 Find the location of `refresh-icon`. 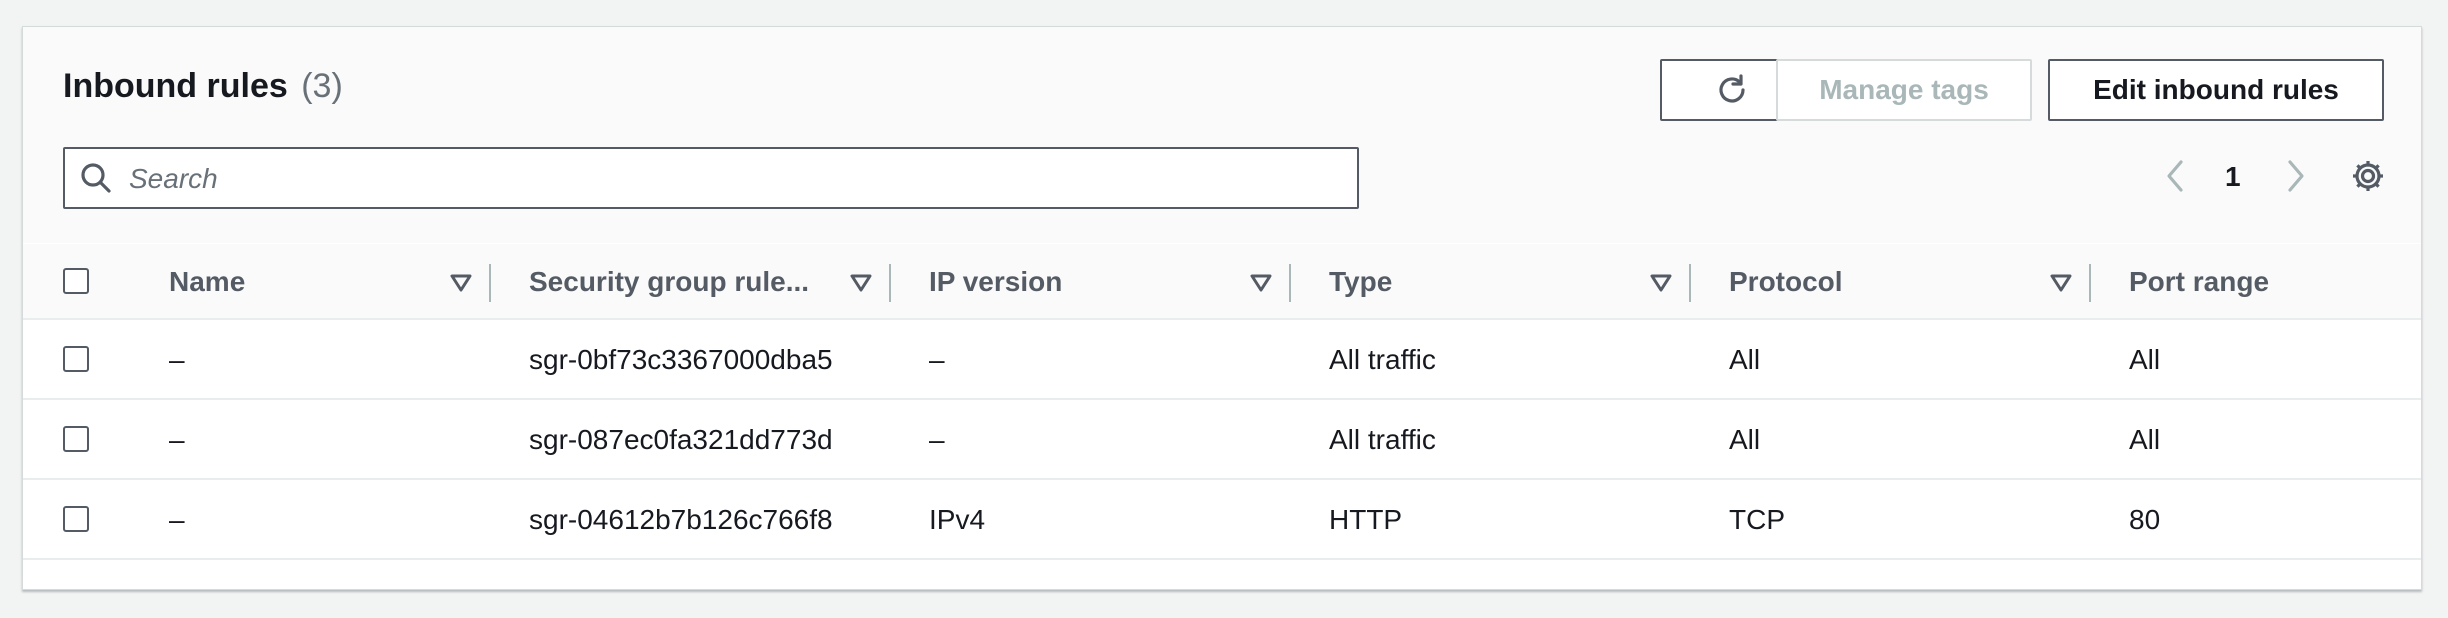

refresh-icon is located at coordinates (1732, 88).